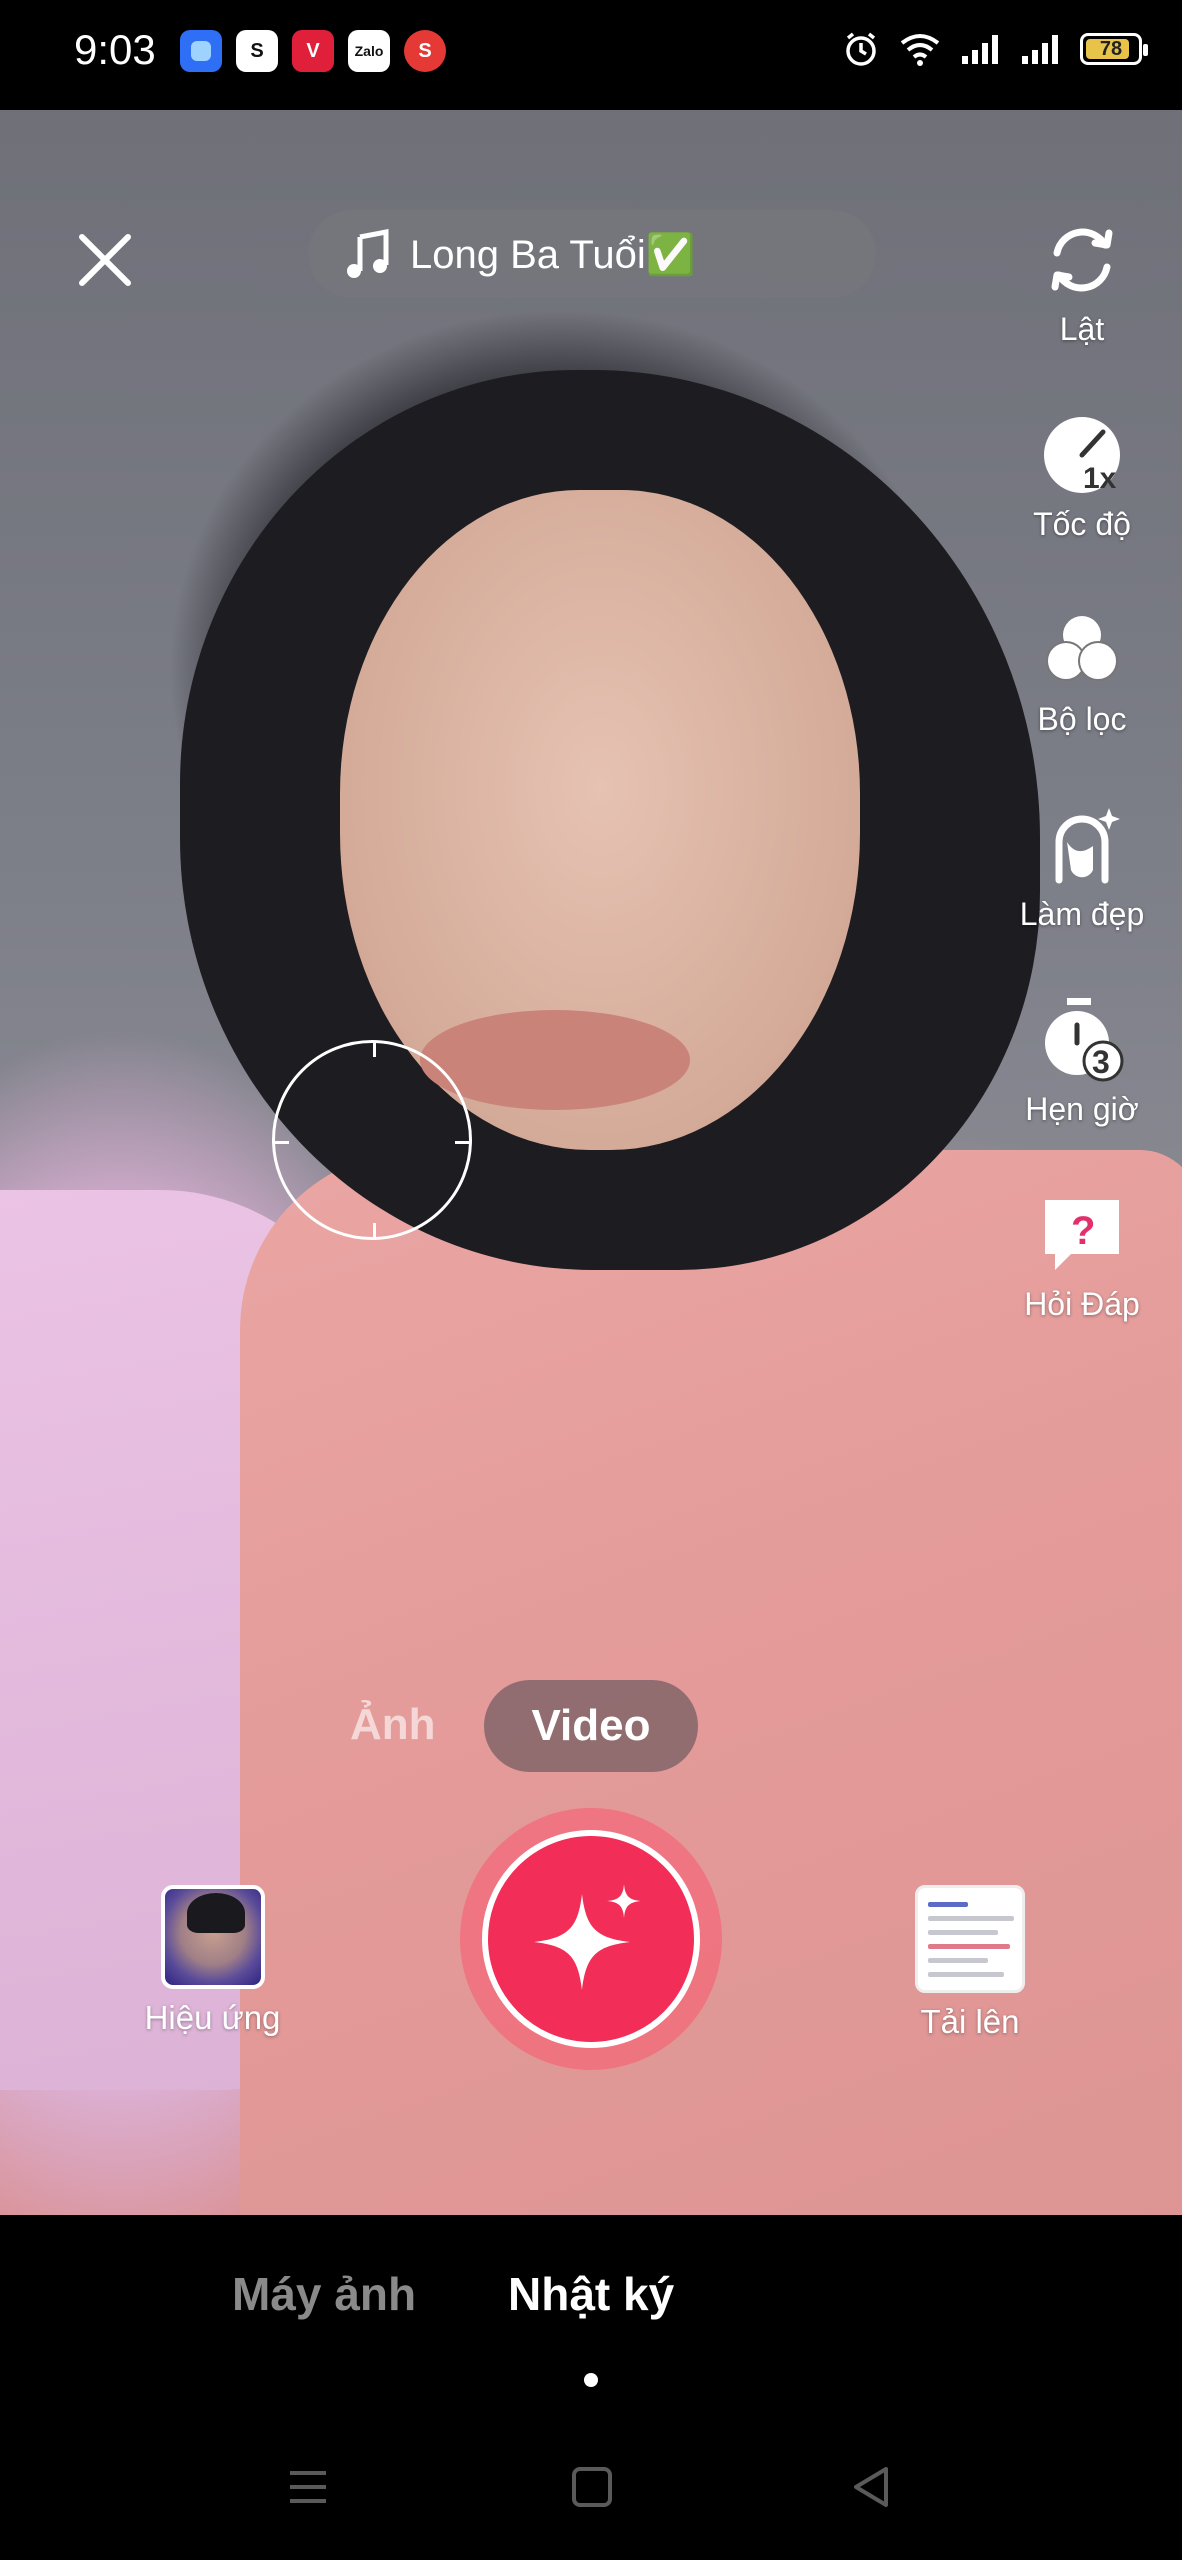  I want to click on qa-icon: ?, so click(1082, 1235).